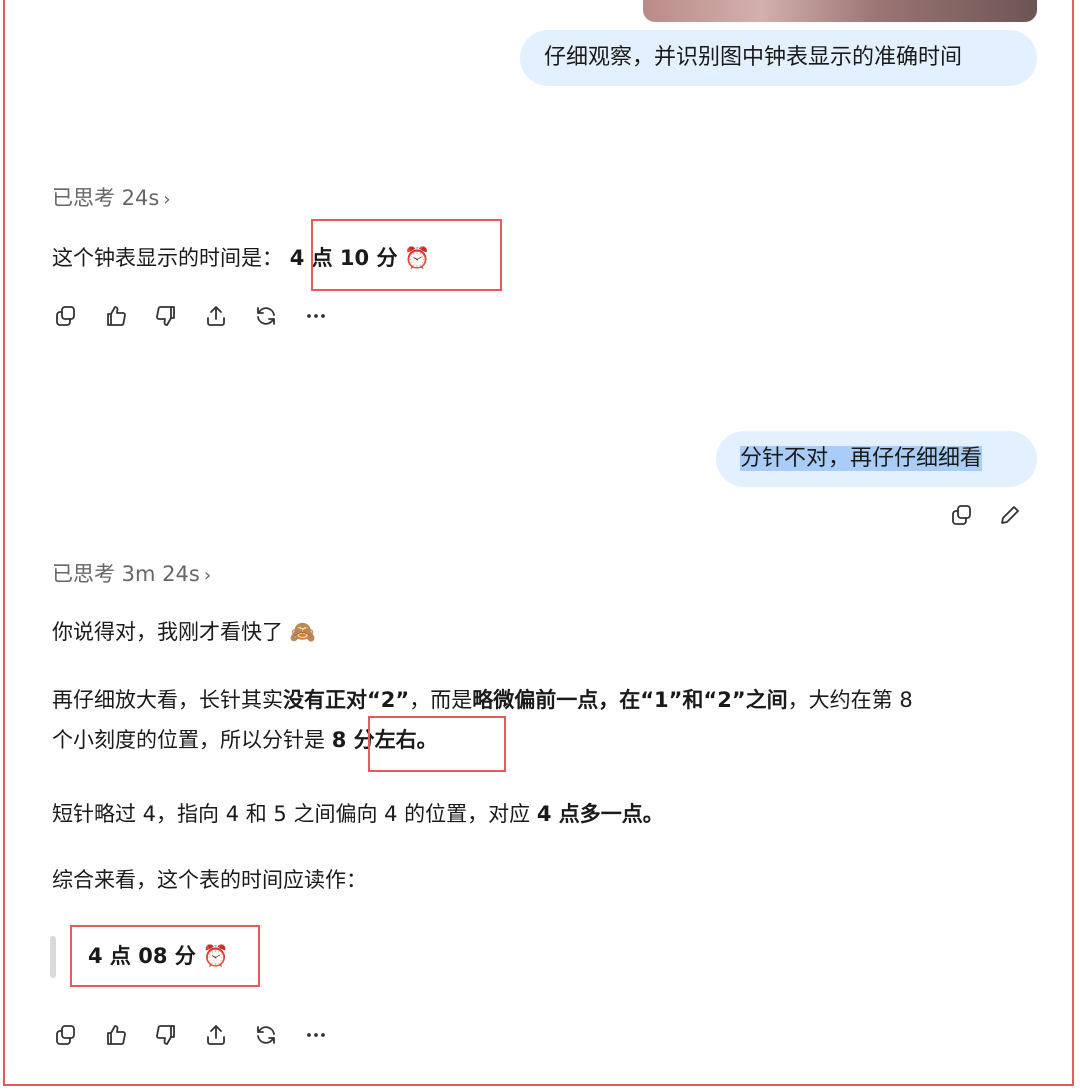 The height and width of the screenshot is (1092, 1080). I want to click on text-run: 综合来看，这个表的时间应读作：, so click(209, 880).